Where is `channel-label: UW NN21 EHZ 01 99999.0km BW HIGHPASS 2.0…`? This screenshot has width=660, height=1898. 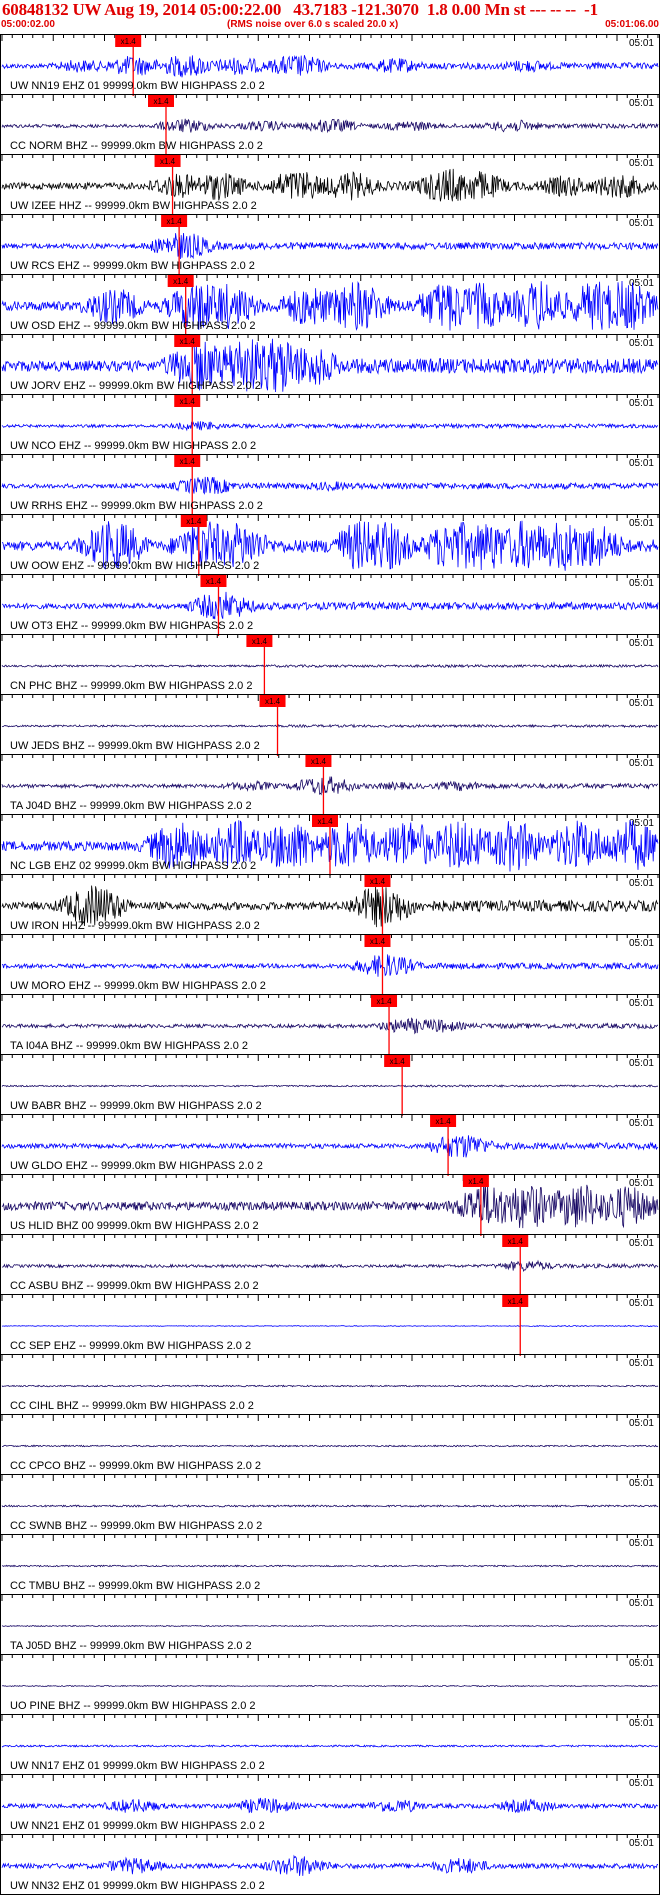
channel-label: UW NN21 EHZ 01 99999.0km BW HIGHPASS 2.0… is located at coordinates (137, 1826).